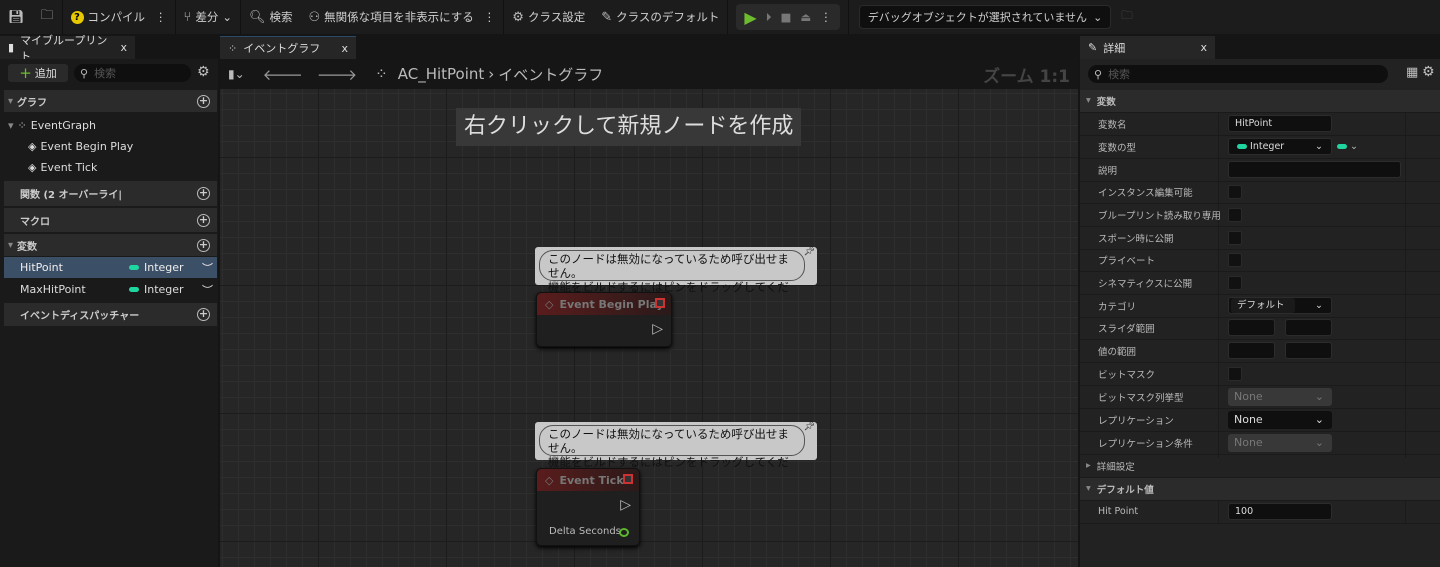 The height and width of the screenshot is (567, 1440). I want to click on section-default-value: ▾ デフォルト値, so click(1260, 489).